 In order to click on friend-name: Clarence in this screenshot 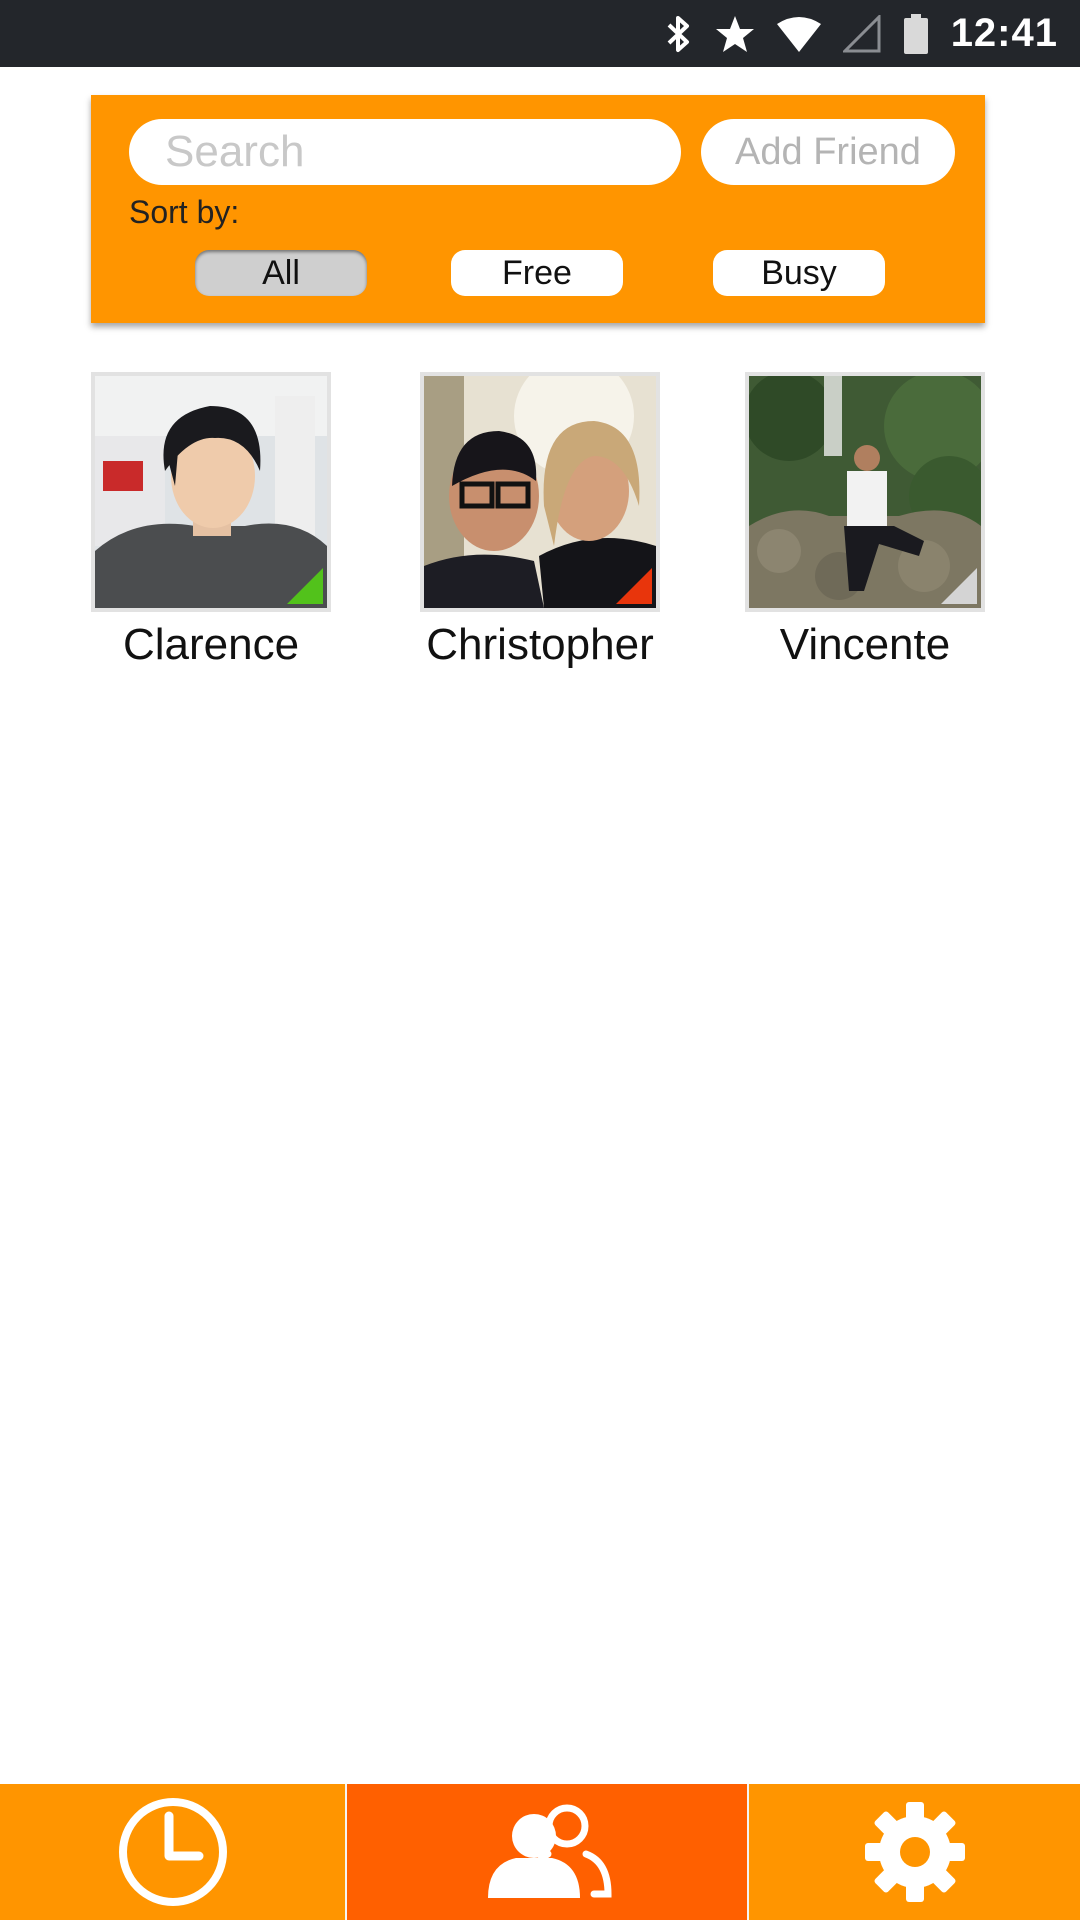, I will do `click(211, 644)`.